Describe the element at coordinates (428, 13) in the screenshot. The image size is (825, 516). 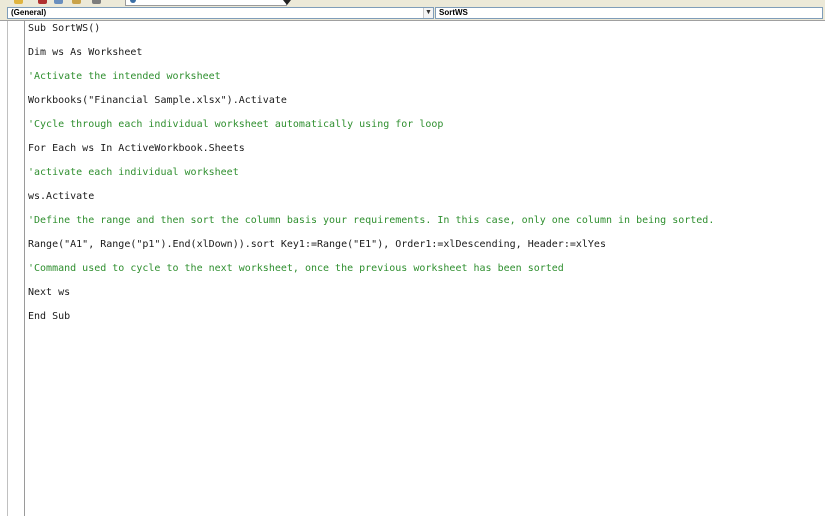
I see `chevron-down-icon: ▼` at that location.